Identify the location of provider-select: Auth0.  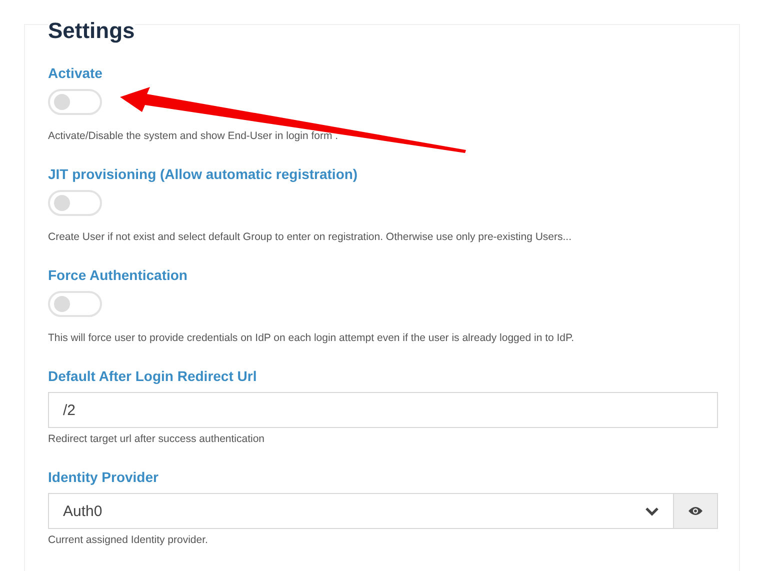
(361, 511).